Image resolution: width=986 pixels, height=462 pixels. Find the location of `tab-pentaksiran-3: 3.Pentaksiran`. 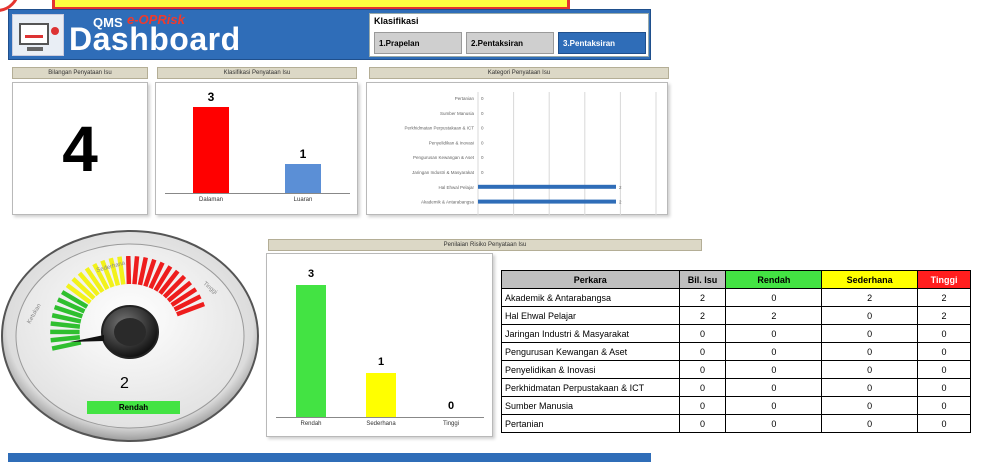

tab-pentaksiran-3: 3.Pentaksiran is located at coordinates (602, 43).